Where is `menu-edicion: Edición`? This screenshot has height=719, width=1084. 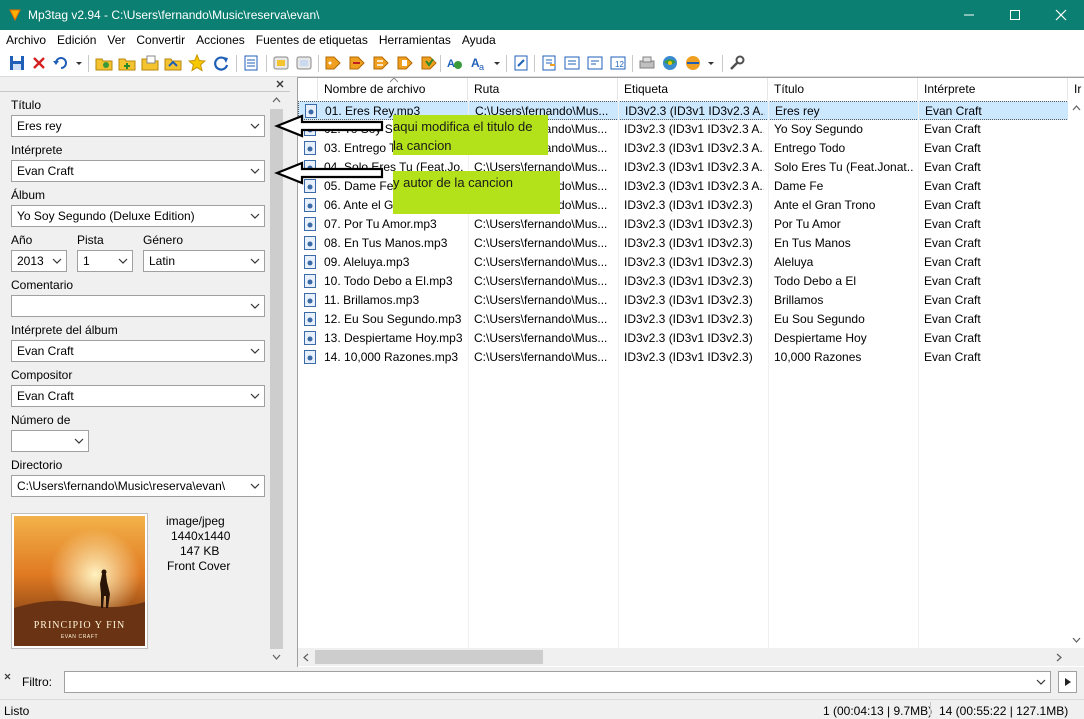
menu-edicion: Edición is located at coordinates (76, 40).